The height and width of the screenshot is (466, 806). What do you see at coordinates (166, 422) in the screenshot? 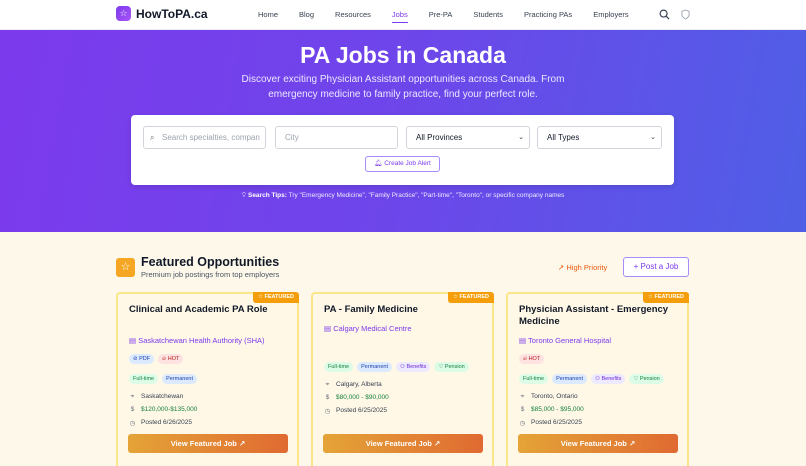
I see `posted-text: Posted 6/26/2025` at bounding box center [166, 422].